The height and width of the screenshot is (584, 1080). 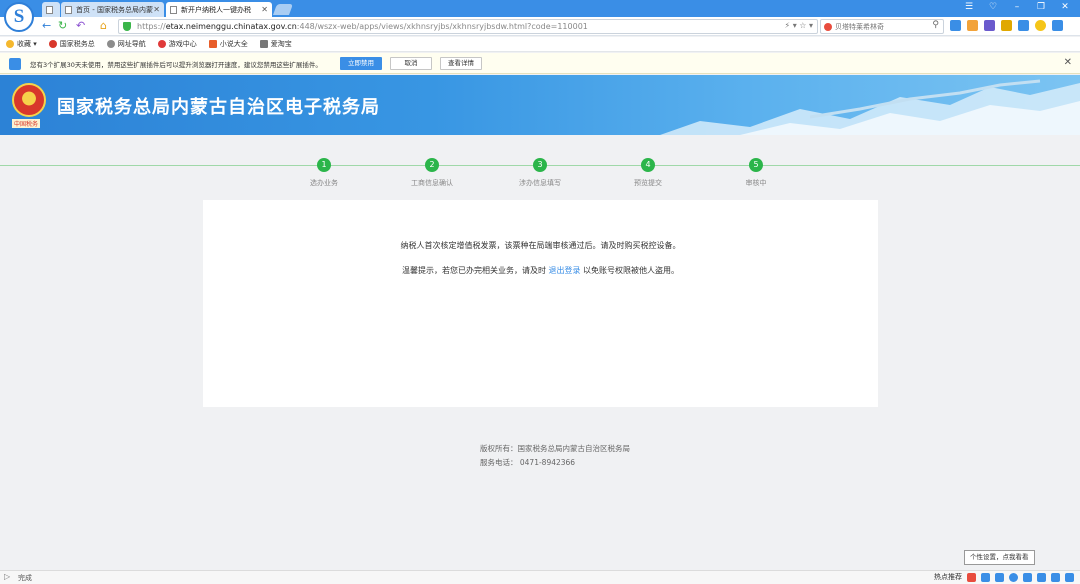 What do you see at coordinates (216, 9) in the screenshot?
I see `tab-label: 新开户纳税人一键办税` at bounding box center [216, 9].